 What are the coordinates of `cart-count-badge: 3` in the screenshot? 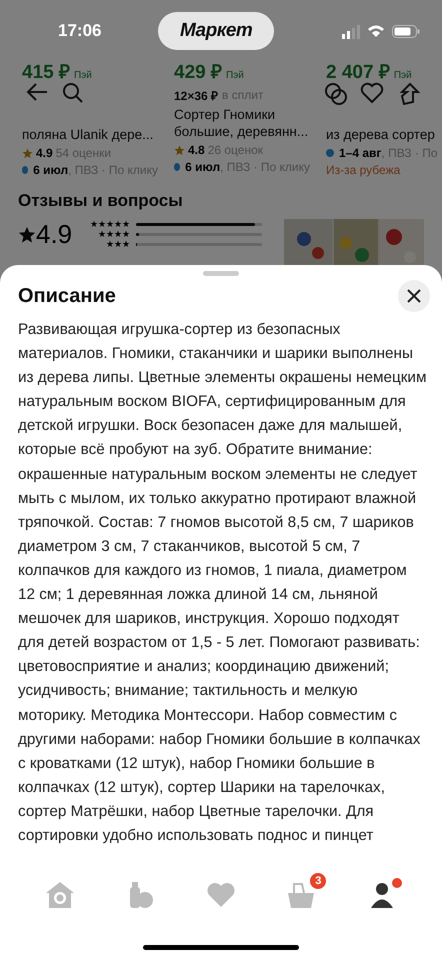 It's located at (318, 881).